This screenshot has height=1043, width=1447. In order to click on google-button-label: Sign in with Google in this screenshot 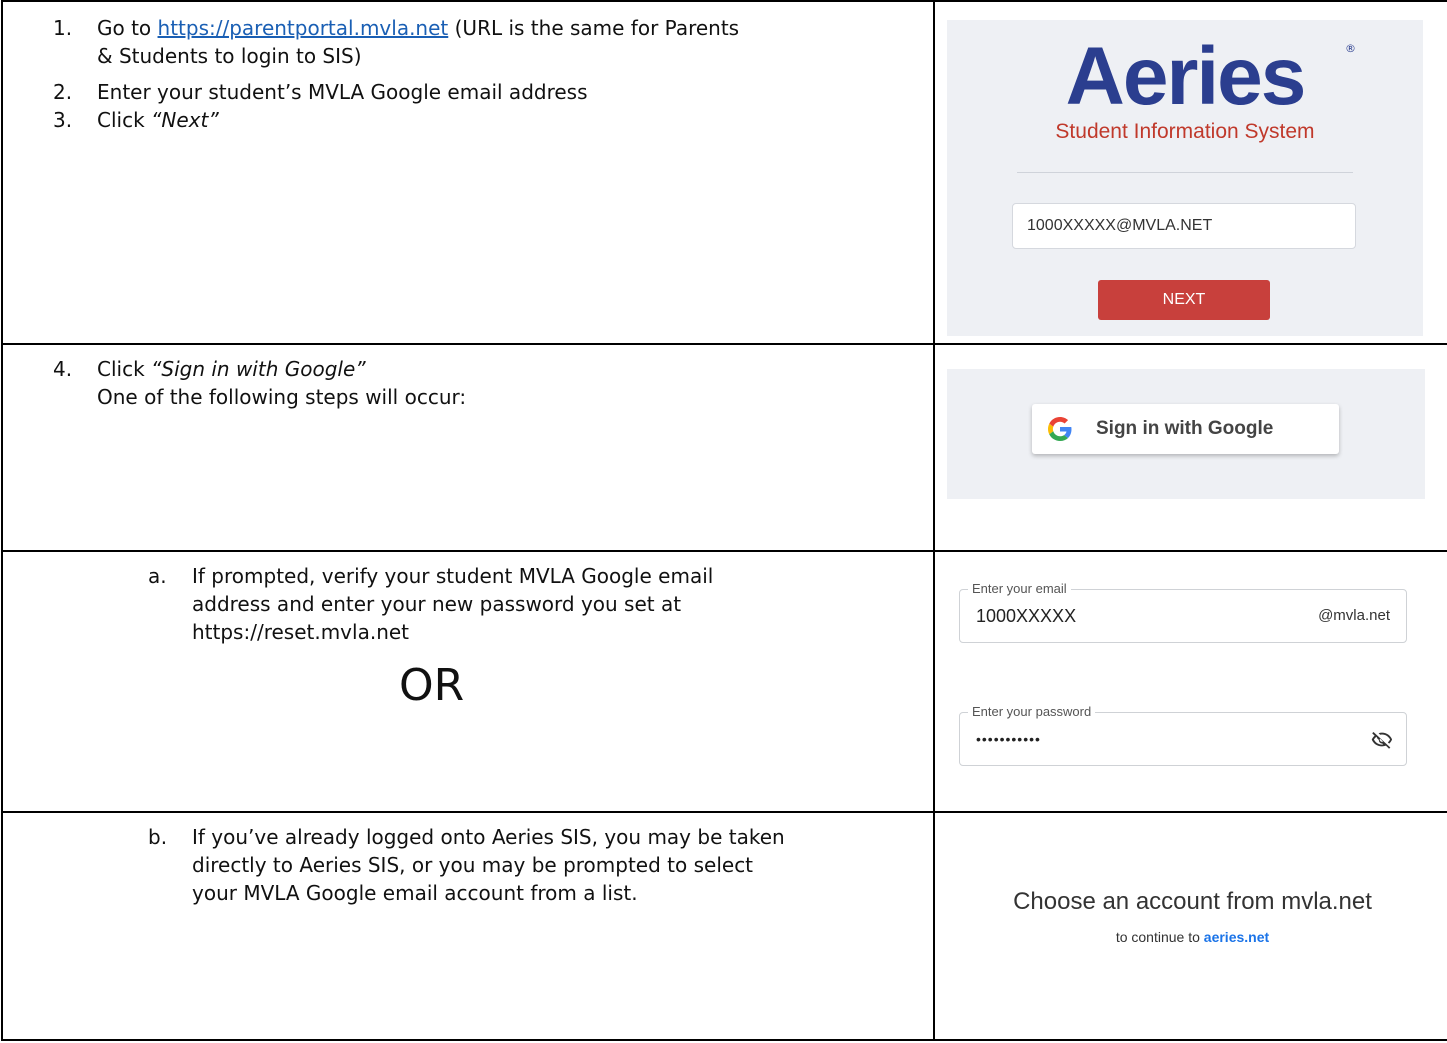, I will do `click(1185, 428)`.